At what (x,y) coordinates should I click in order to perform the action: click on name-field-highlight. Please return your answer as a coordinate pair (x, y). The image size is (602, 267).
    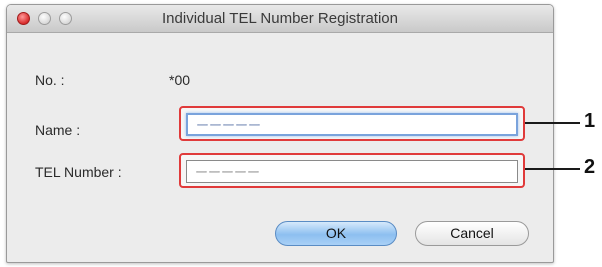
    Looking at the image, I should click on (352, 123).